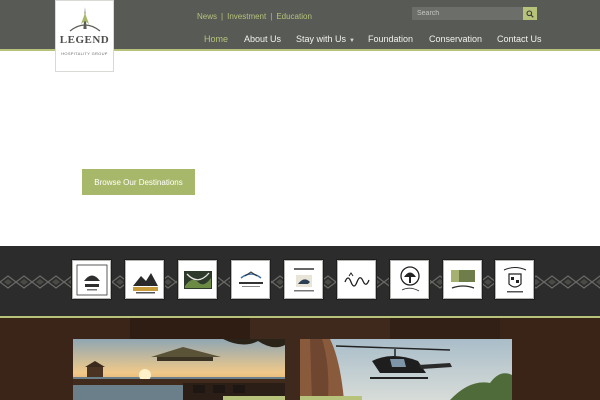 Image resolution: width=600 pixels, height=400 pixels. I want to click on partner-whale, so click(303, 279).